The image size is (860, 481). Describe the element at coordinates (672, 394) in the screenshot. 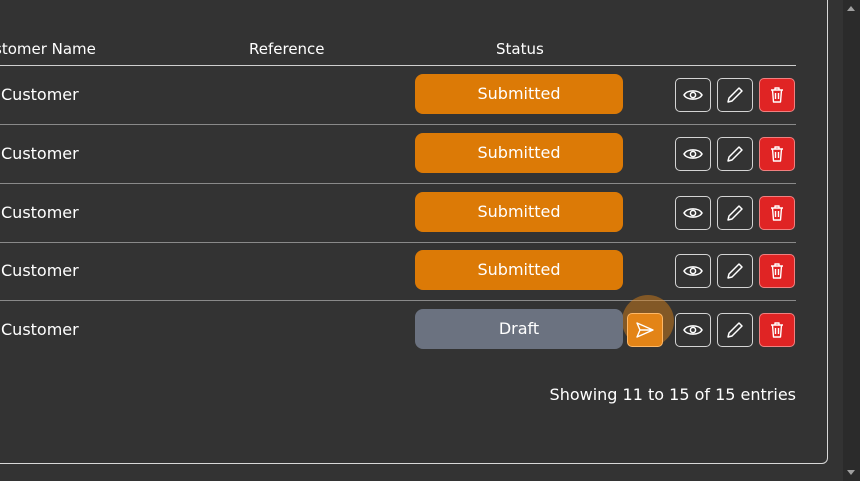

I see `entries-info: Showing 11 to 15 of 15 entries` at that location.